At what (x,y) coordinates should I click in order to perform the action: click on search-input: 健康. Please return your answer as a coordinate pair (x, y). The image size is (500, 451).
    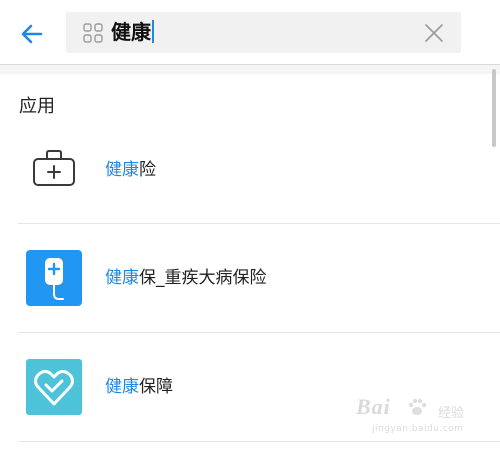
    Looking at the image, I should click on (132, 32).